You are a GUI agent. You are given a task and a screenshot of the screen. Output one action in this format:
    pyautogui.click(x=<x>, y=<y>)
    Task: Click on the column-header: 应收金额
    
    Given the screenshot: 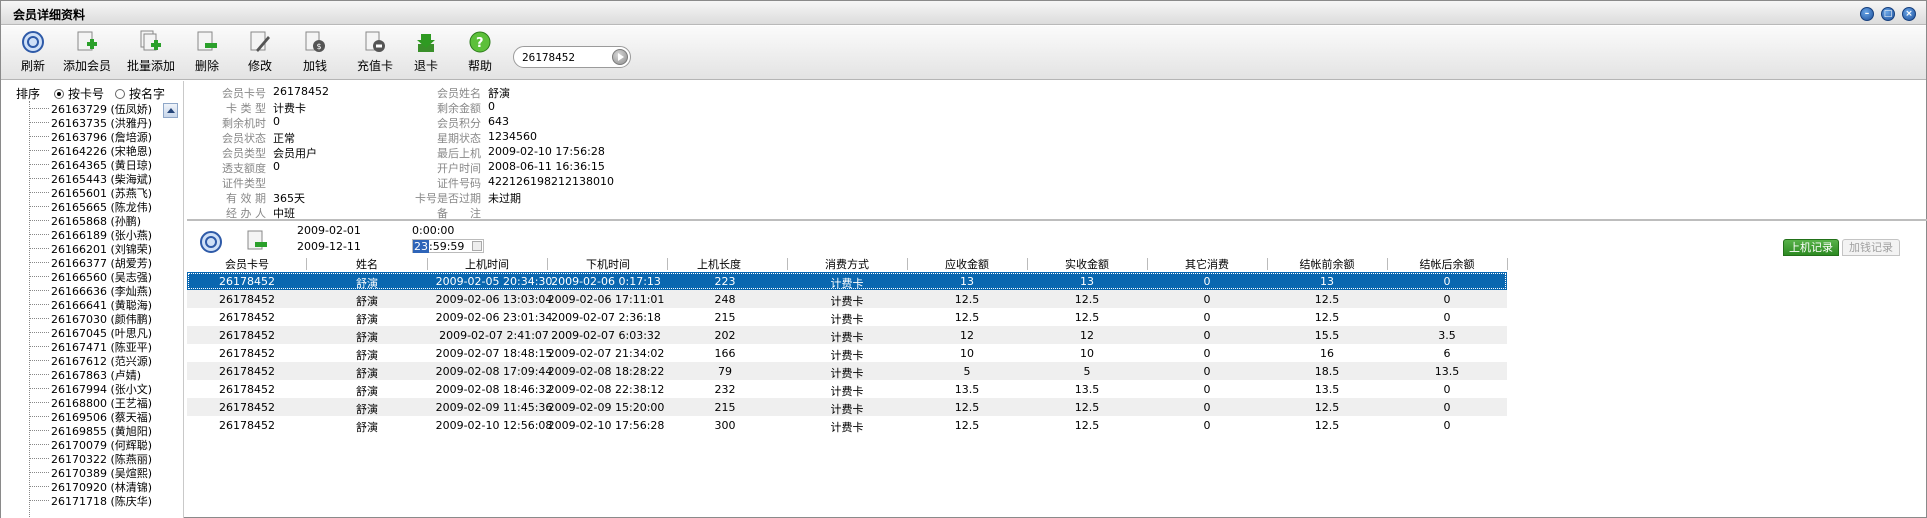 What is the action you would take?
    pyautogui.click(x=967, y=263)
    